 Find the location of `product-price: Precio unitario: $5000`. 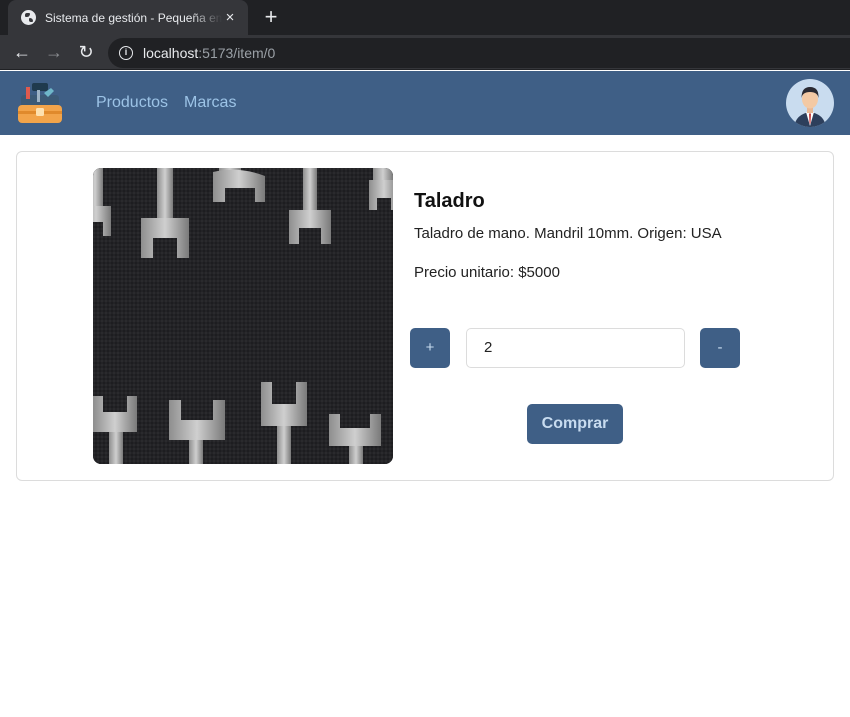

product-price: Precio unitario: $5000 is located at coordinates (487, 272).